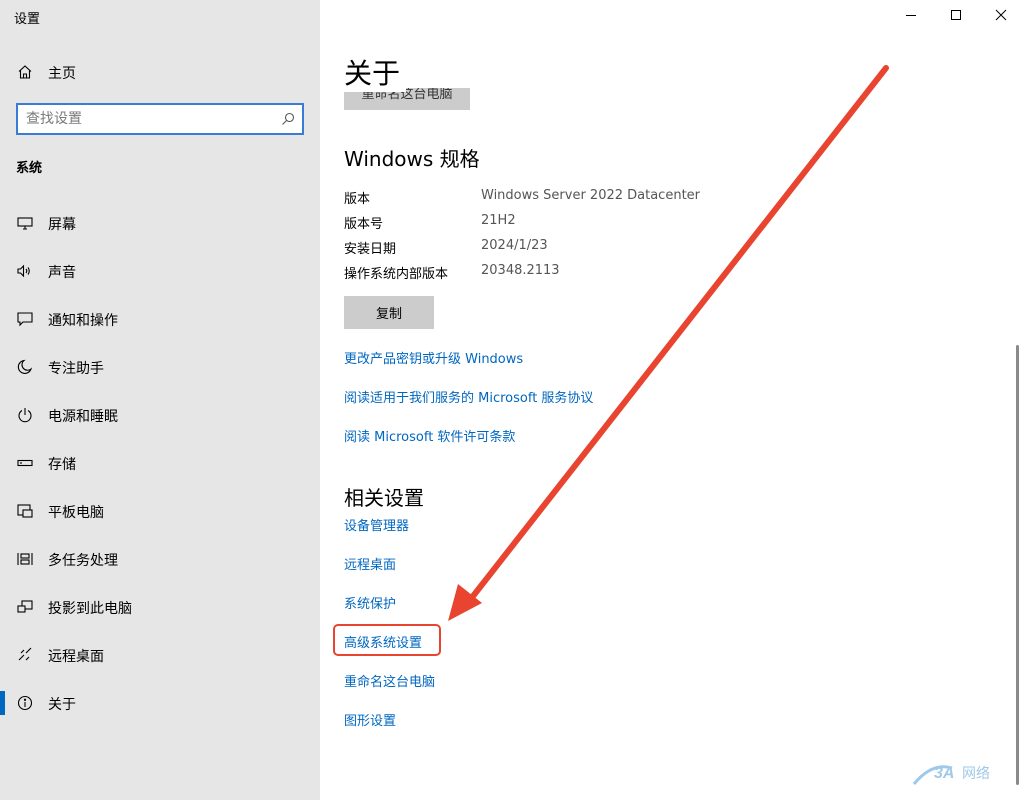 Image resolution: width=1024 pixels, height=800 pixels. Describe the element at coordinates (76, 369) in the screenshot. I see `sidebar-item-label: 专注助手` at that location.